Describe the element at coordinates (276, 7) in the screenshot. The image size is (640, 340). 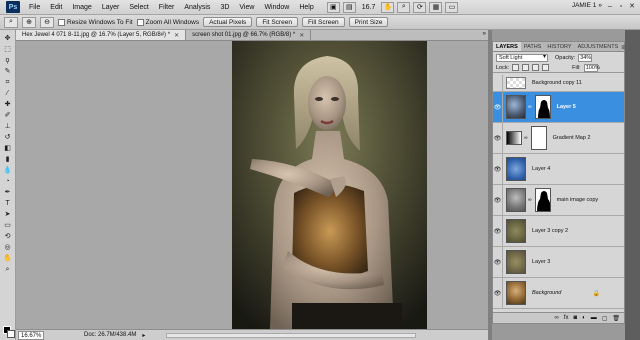
I see `menu-window: Window` at that location.